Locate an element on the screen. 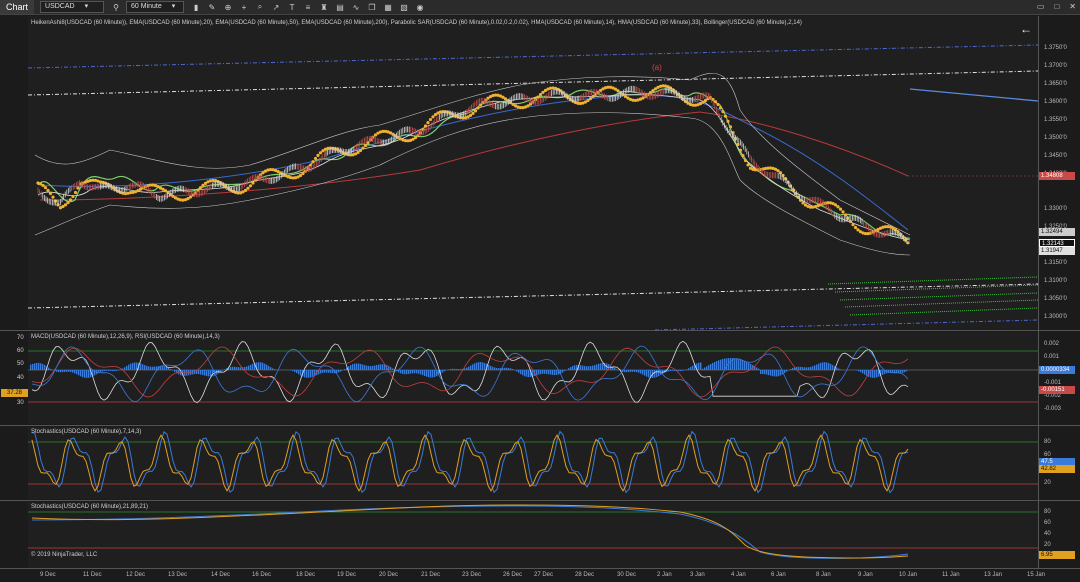 This screenshot has height=582, width=1080. price-y-tick: 1.3750'0 is located at coordinates (1055, 48).